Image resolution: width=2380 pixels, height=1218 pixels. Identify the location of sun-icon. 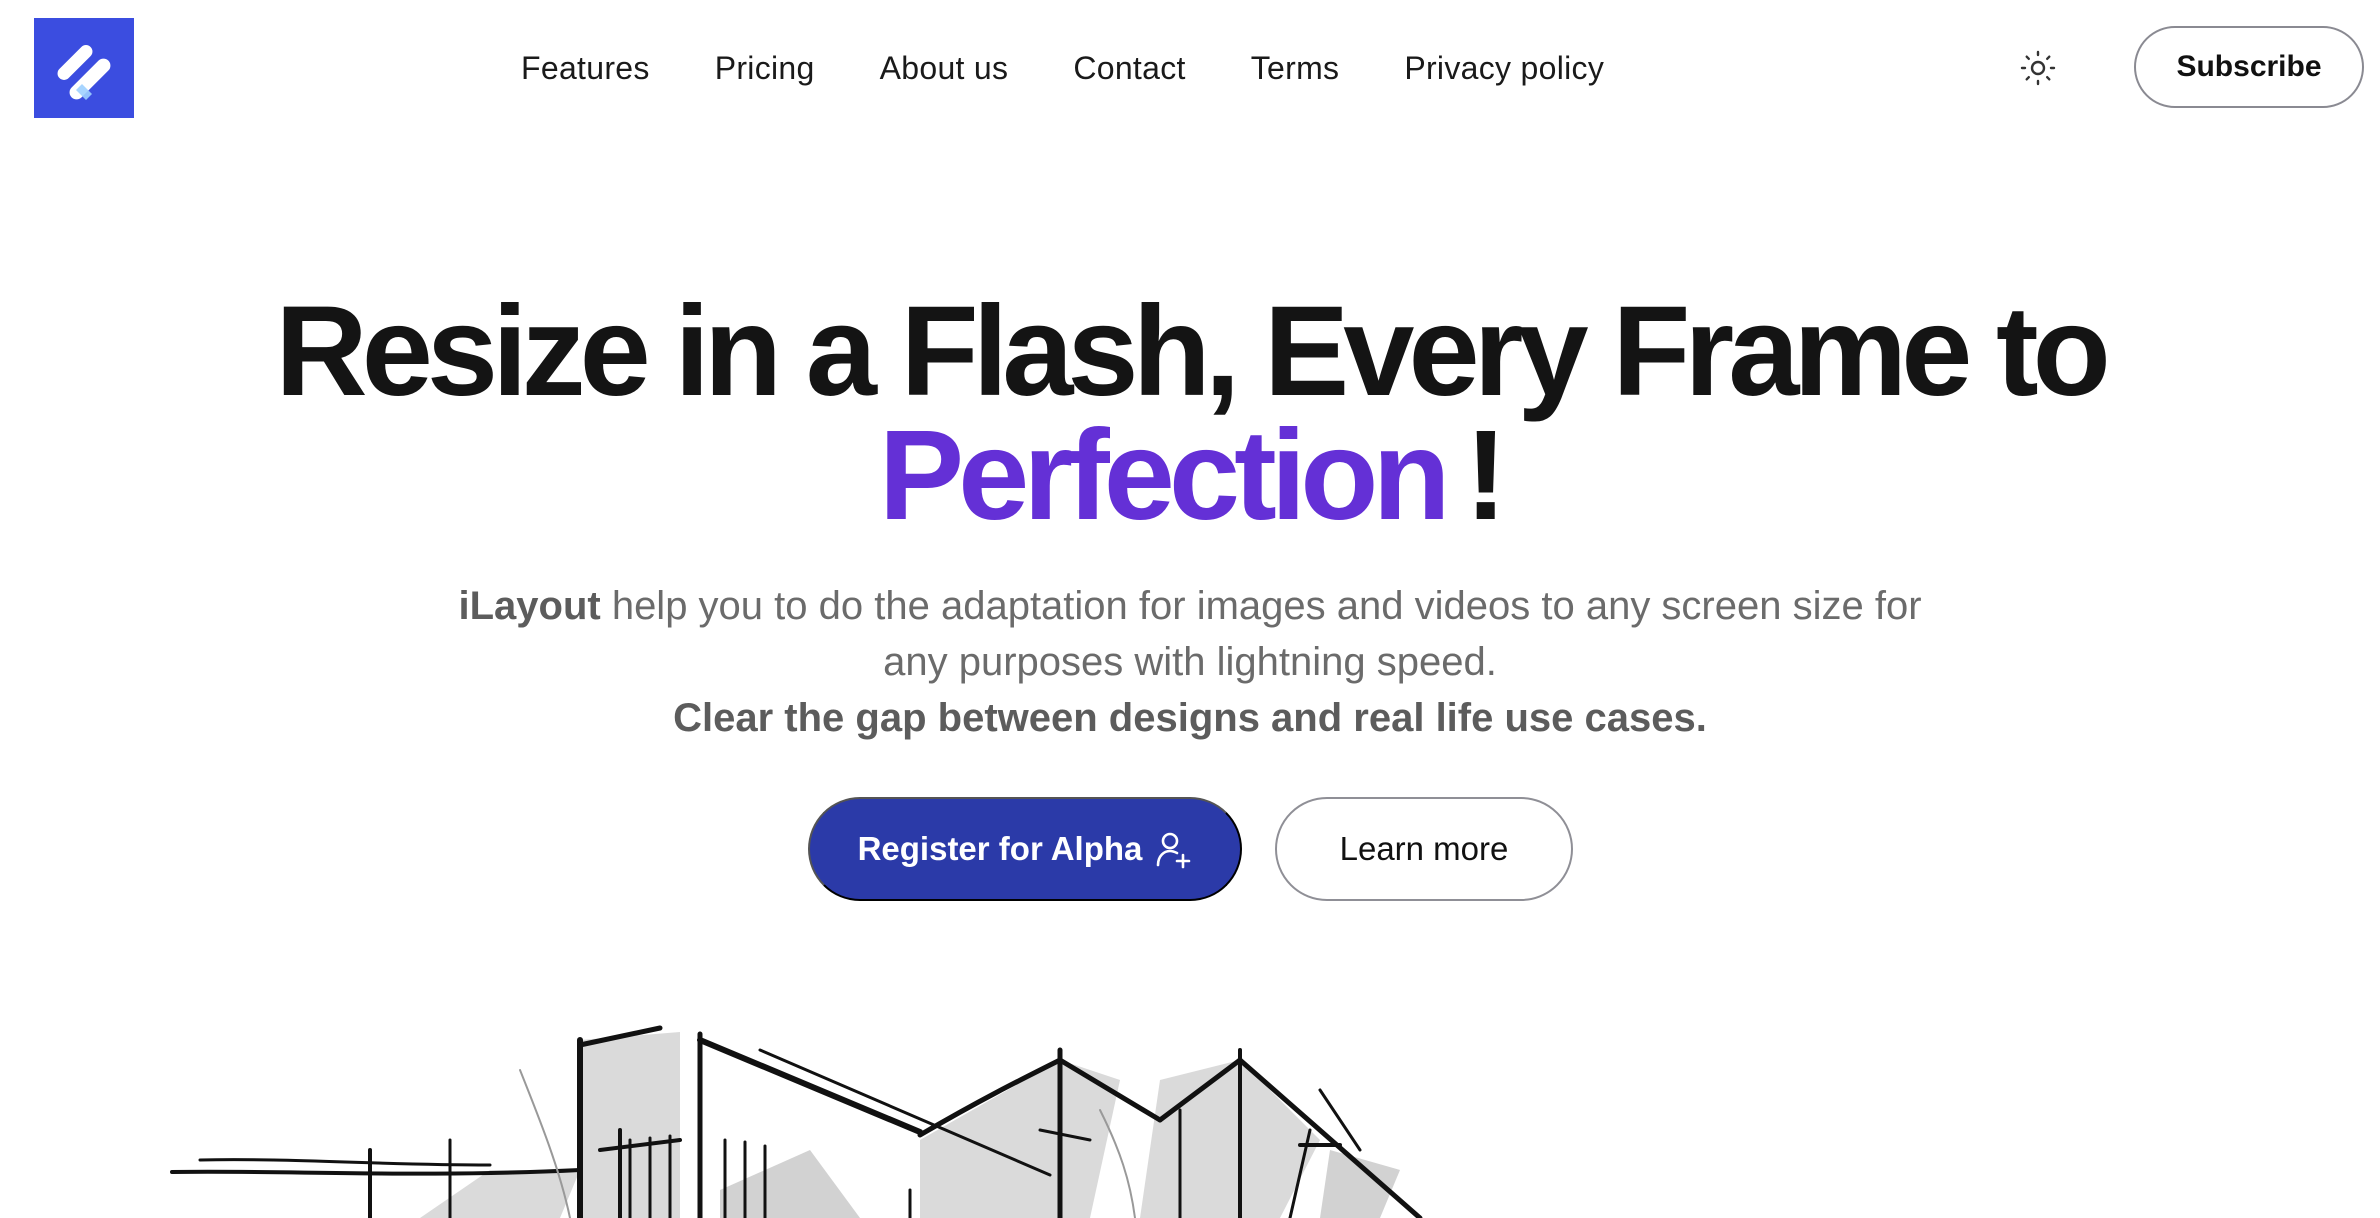
(2038, 68).